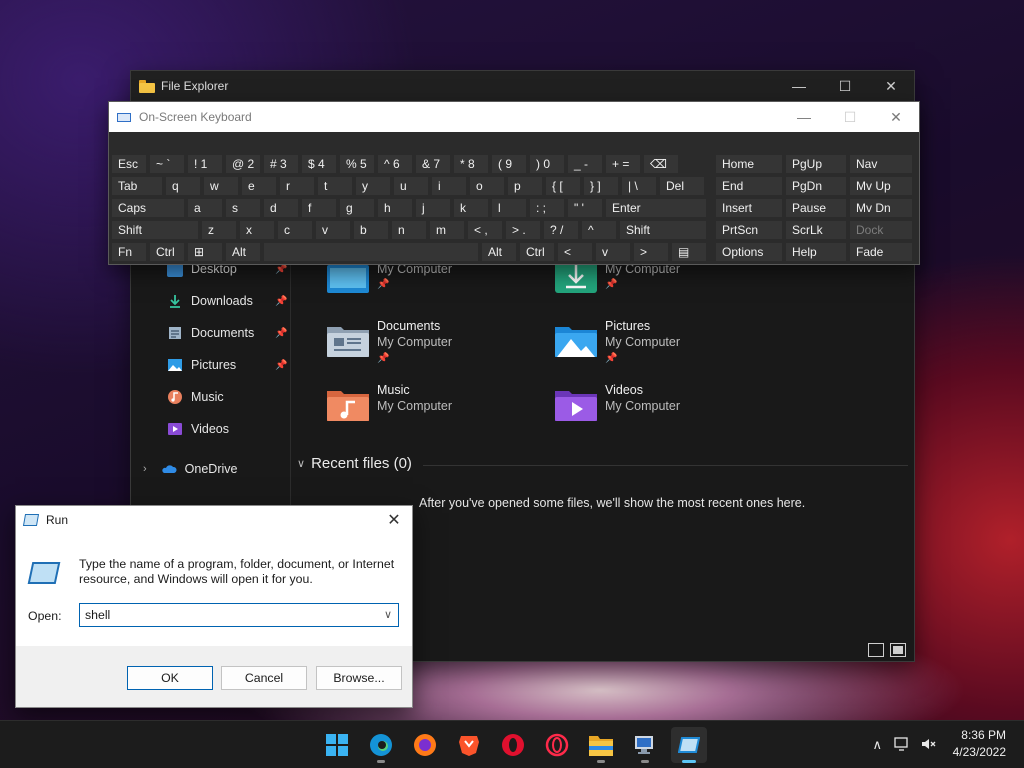 The image size is (1024, 768). I want to click on nav-item-pictures: Pictures 📌, so click(227, 365).